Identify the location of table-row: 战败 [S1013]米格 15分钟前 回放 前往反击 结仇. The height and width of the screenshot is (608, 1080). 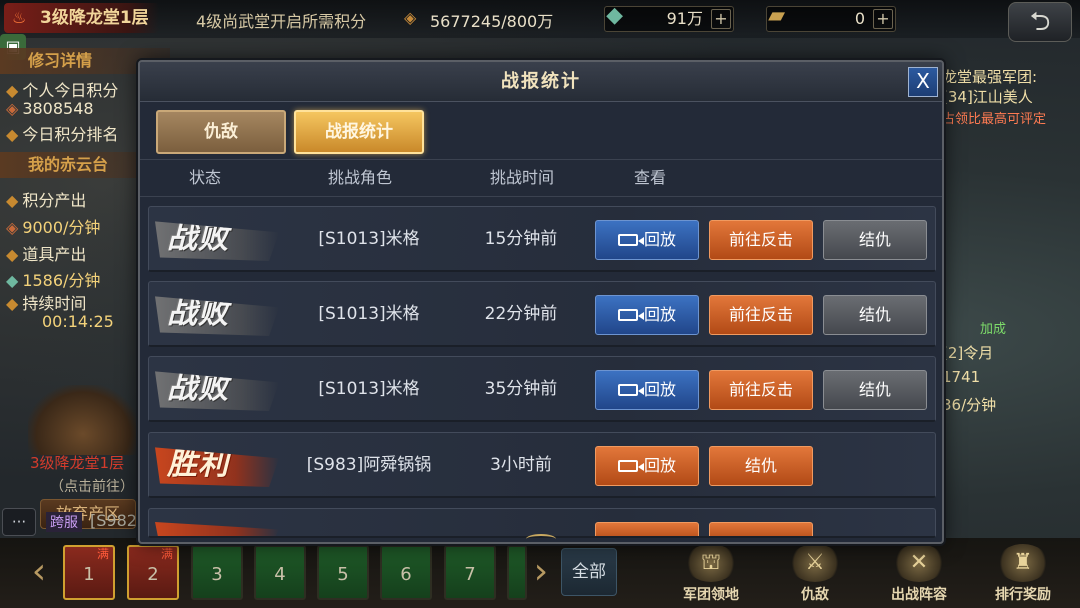
(542, 239).